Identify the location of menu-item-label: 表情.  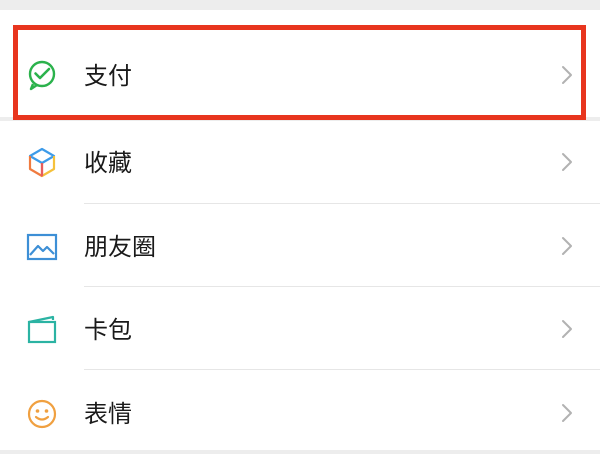
(108, 414).